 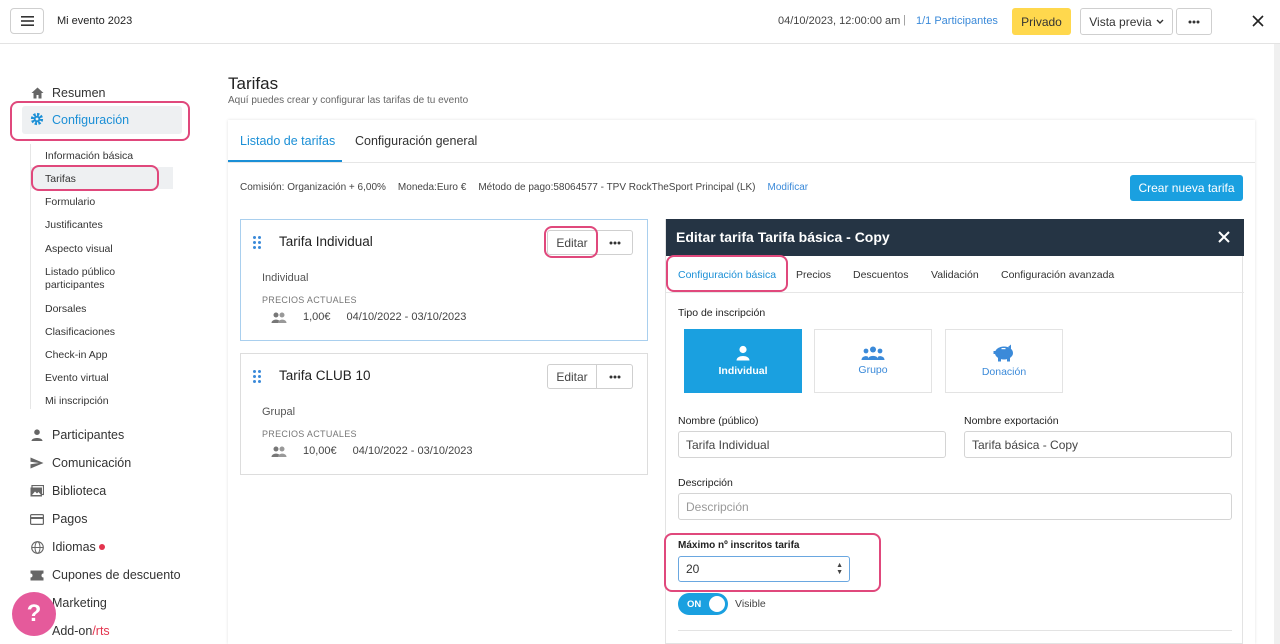 I want to click on panel-close-button, so click(x=1225, y=237).